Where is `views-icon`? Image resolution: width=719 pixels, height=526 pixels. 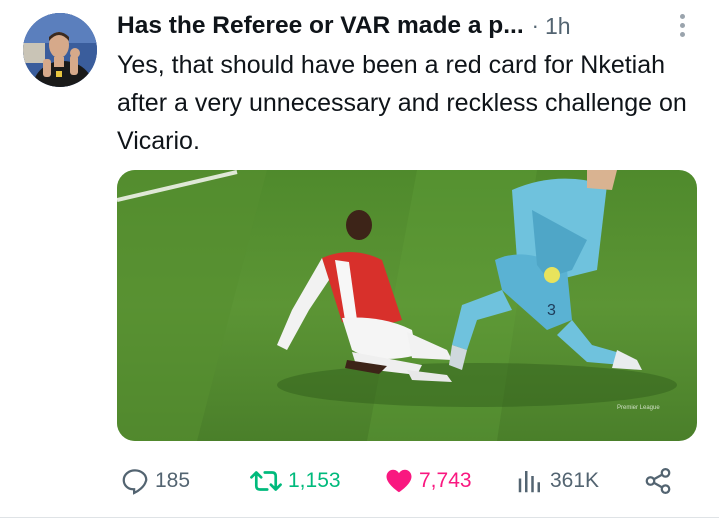
views-icon is located at coordinates (529, 482).